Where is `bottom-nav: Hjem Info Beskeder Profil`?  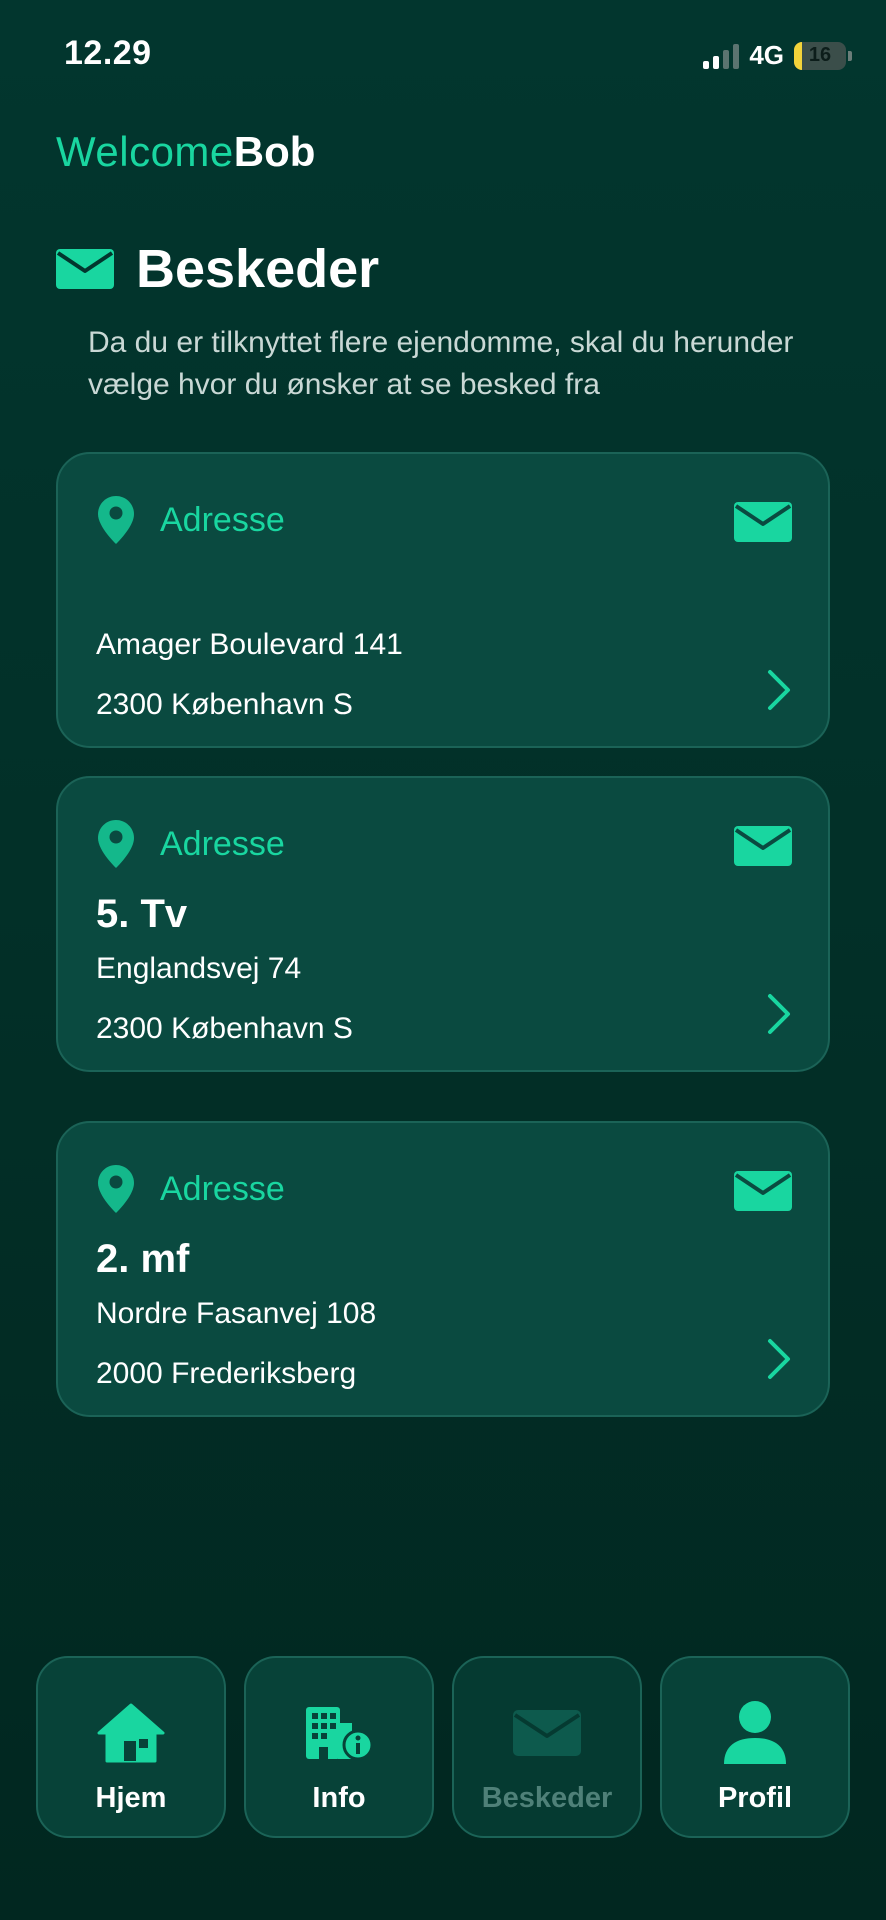 bottom-nav: Hjem Info Beskeder Profil is located at coordinates (443, 1747).